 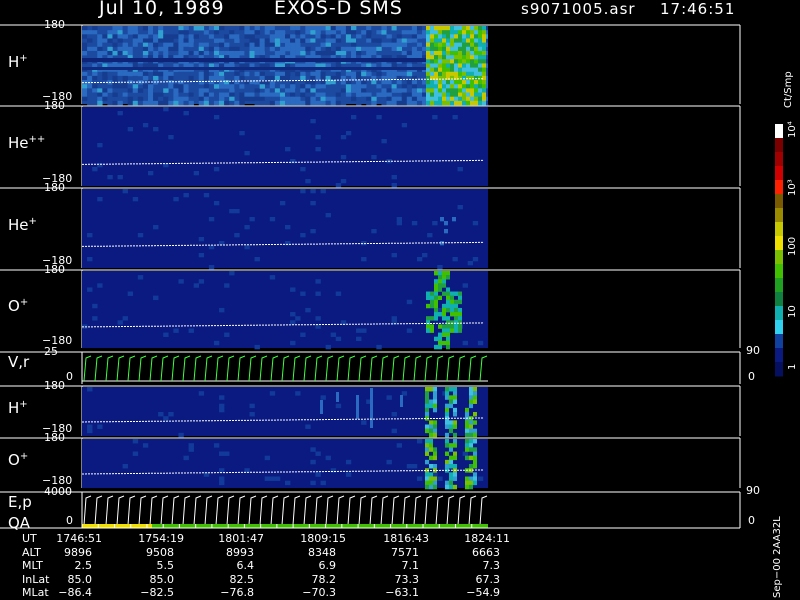 I want to click on ephemeris-value: 1754:19, so click(x=161, y=538).